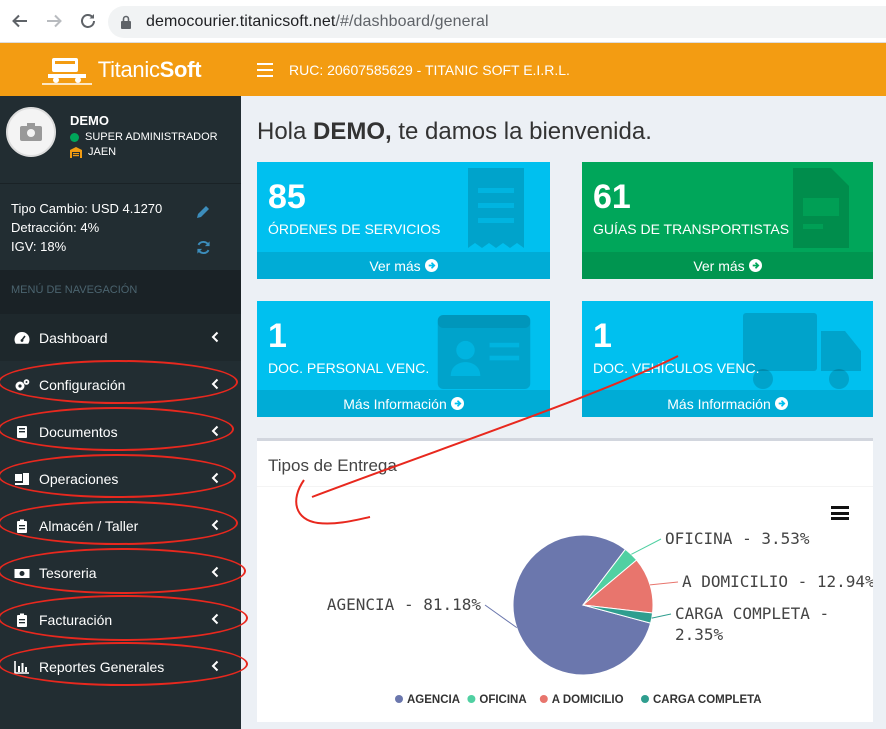 This screenshot has width=886, height=729. I want to click on arrow-left-icon, so click(19, 21).